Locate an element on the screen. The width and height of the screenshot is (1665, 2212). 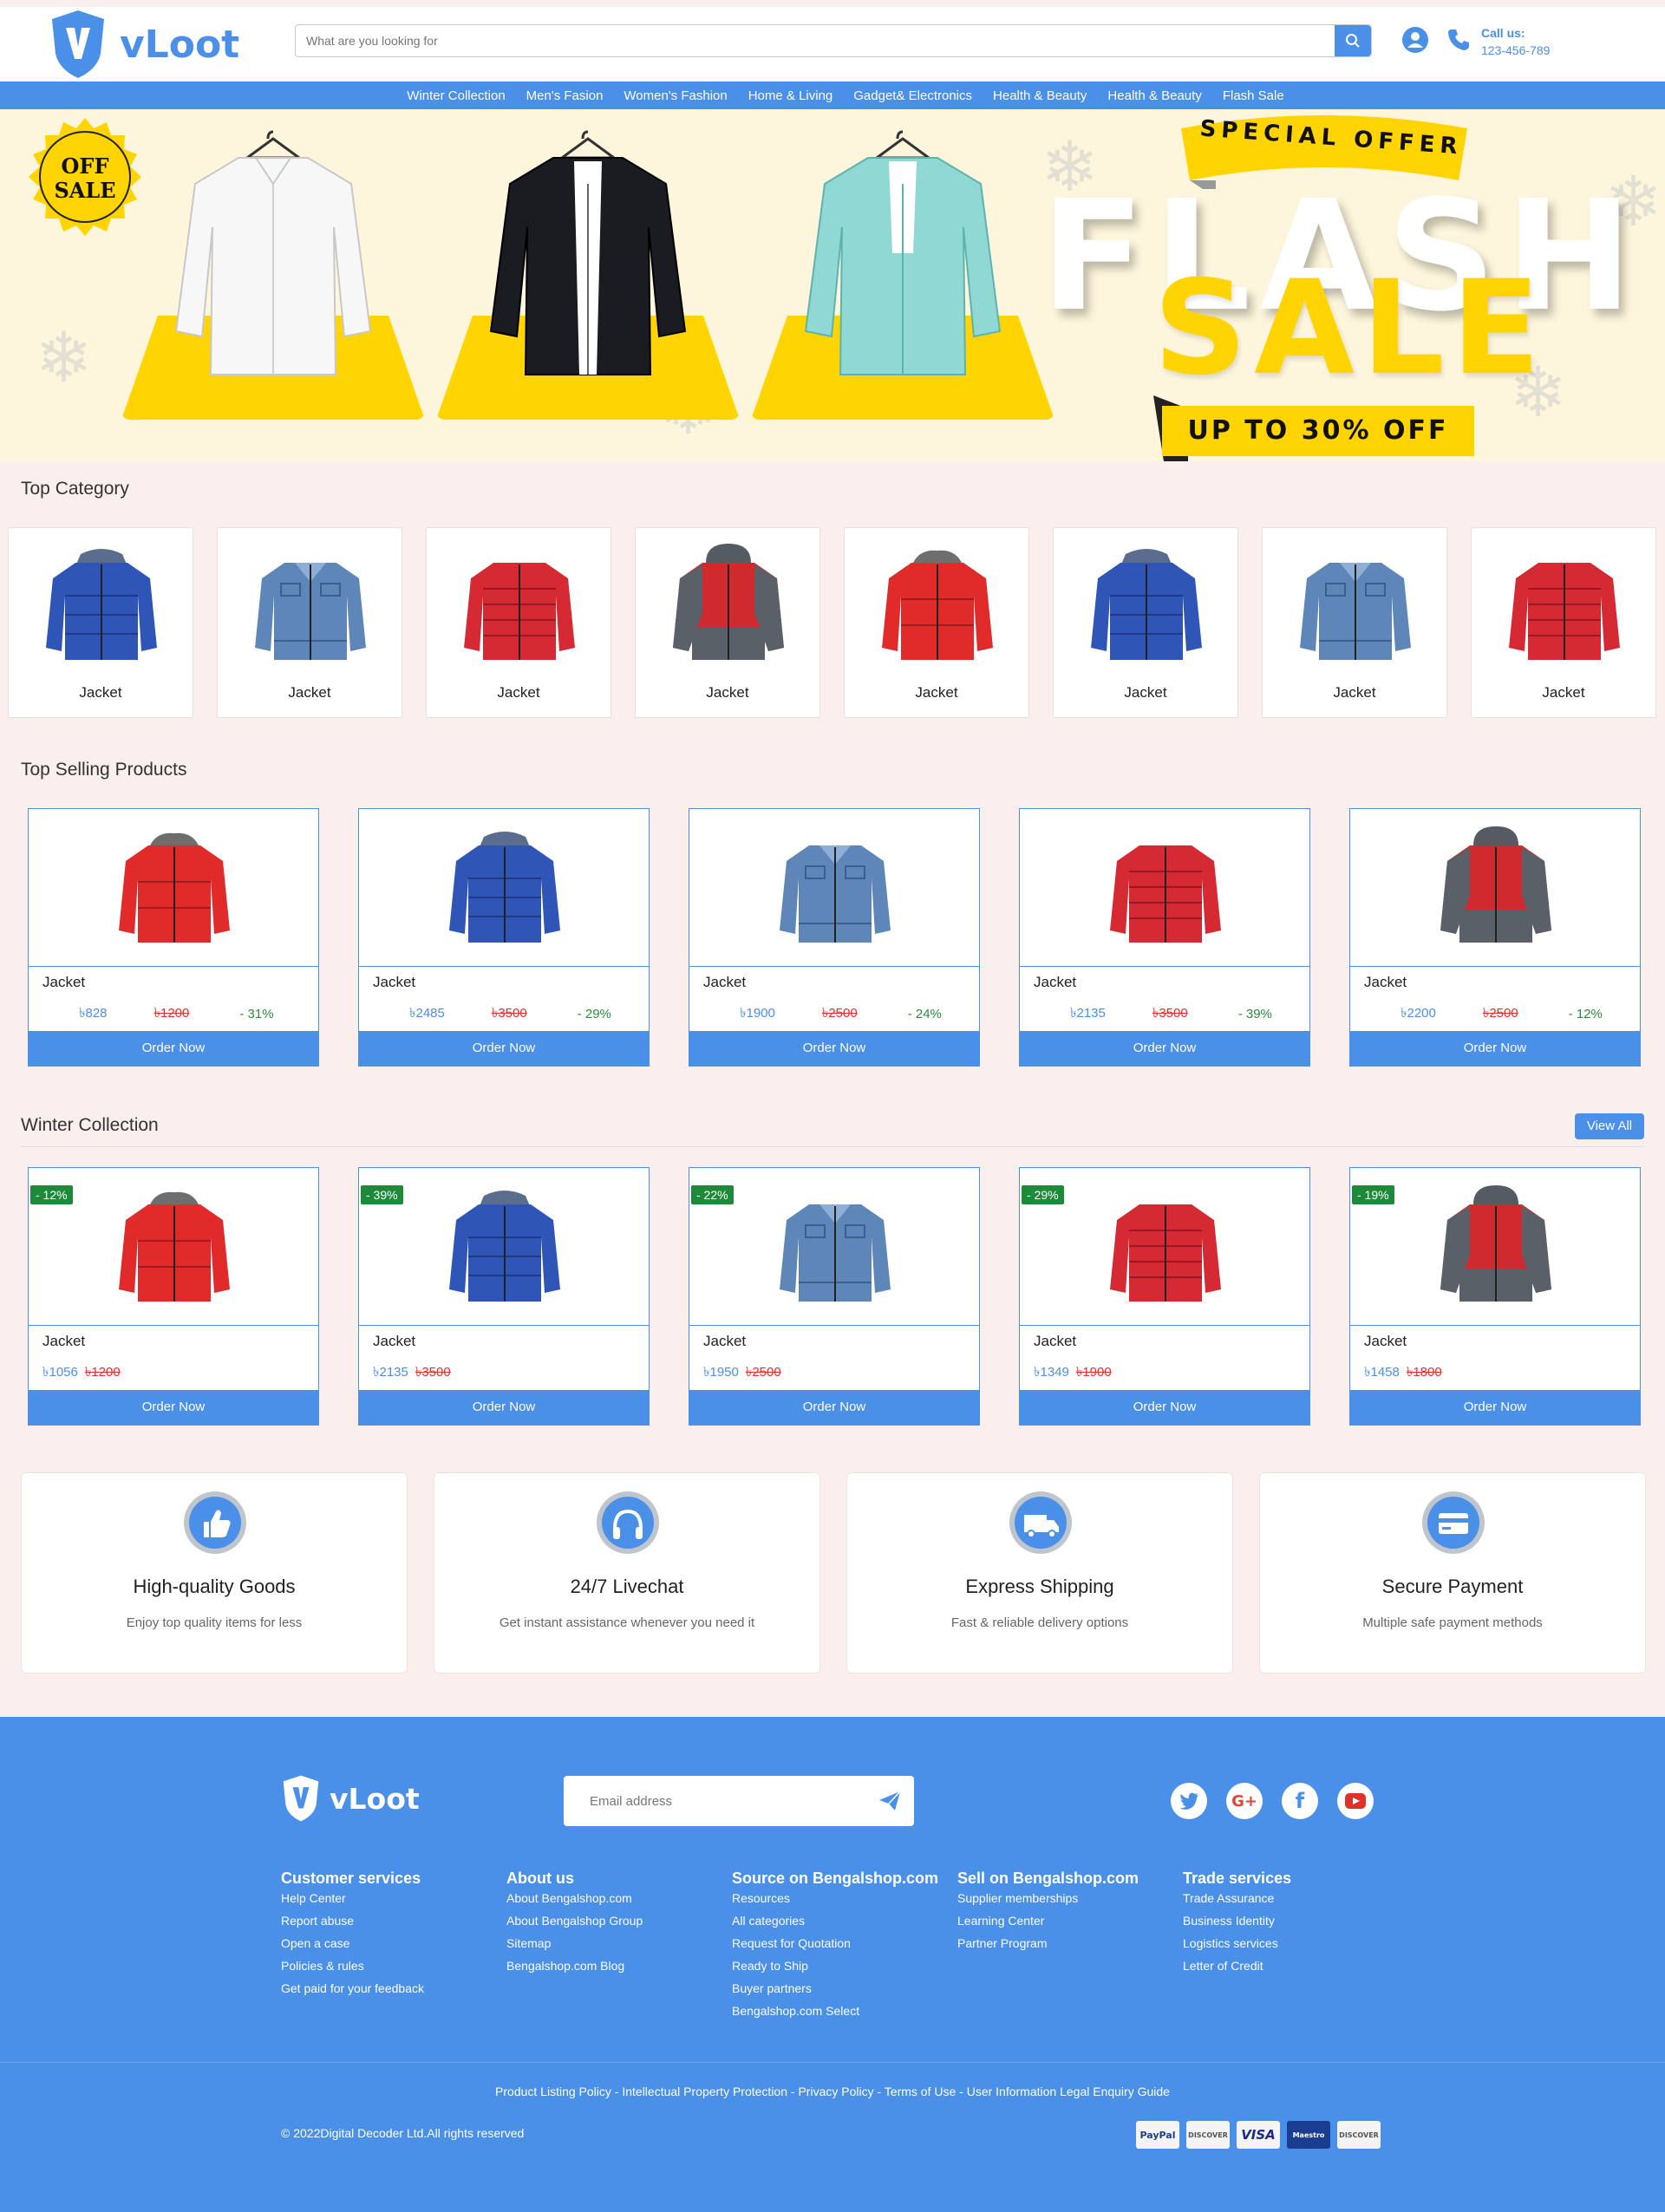
product-card: Jacket ৳1900 ৳2500 - 24% Order Now is located at coordinates (834, 937).